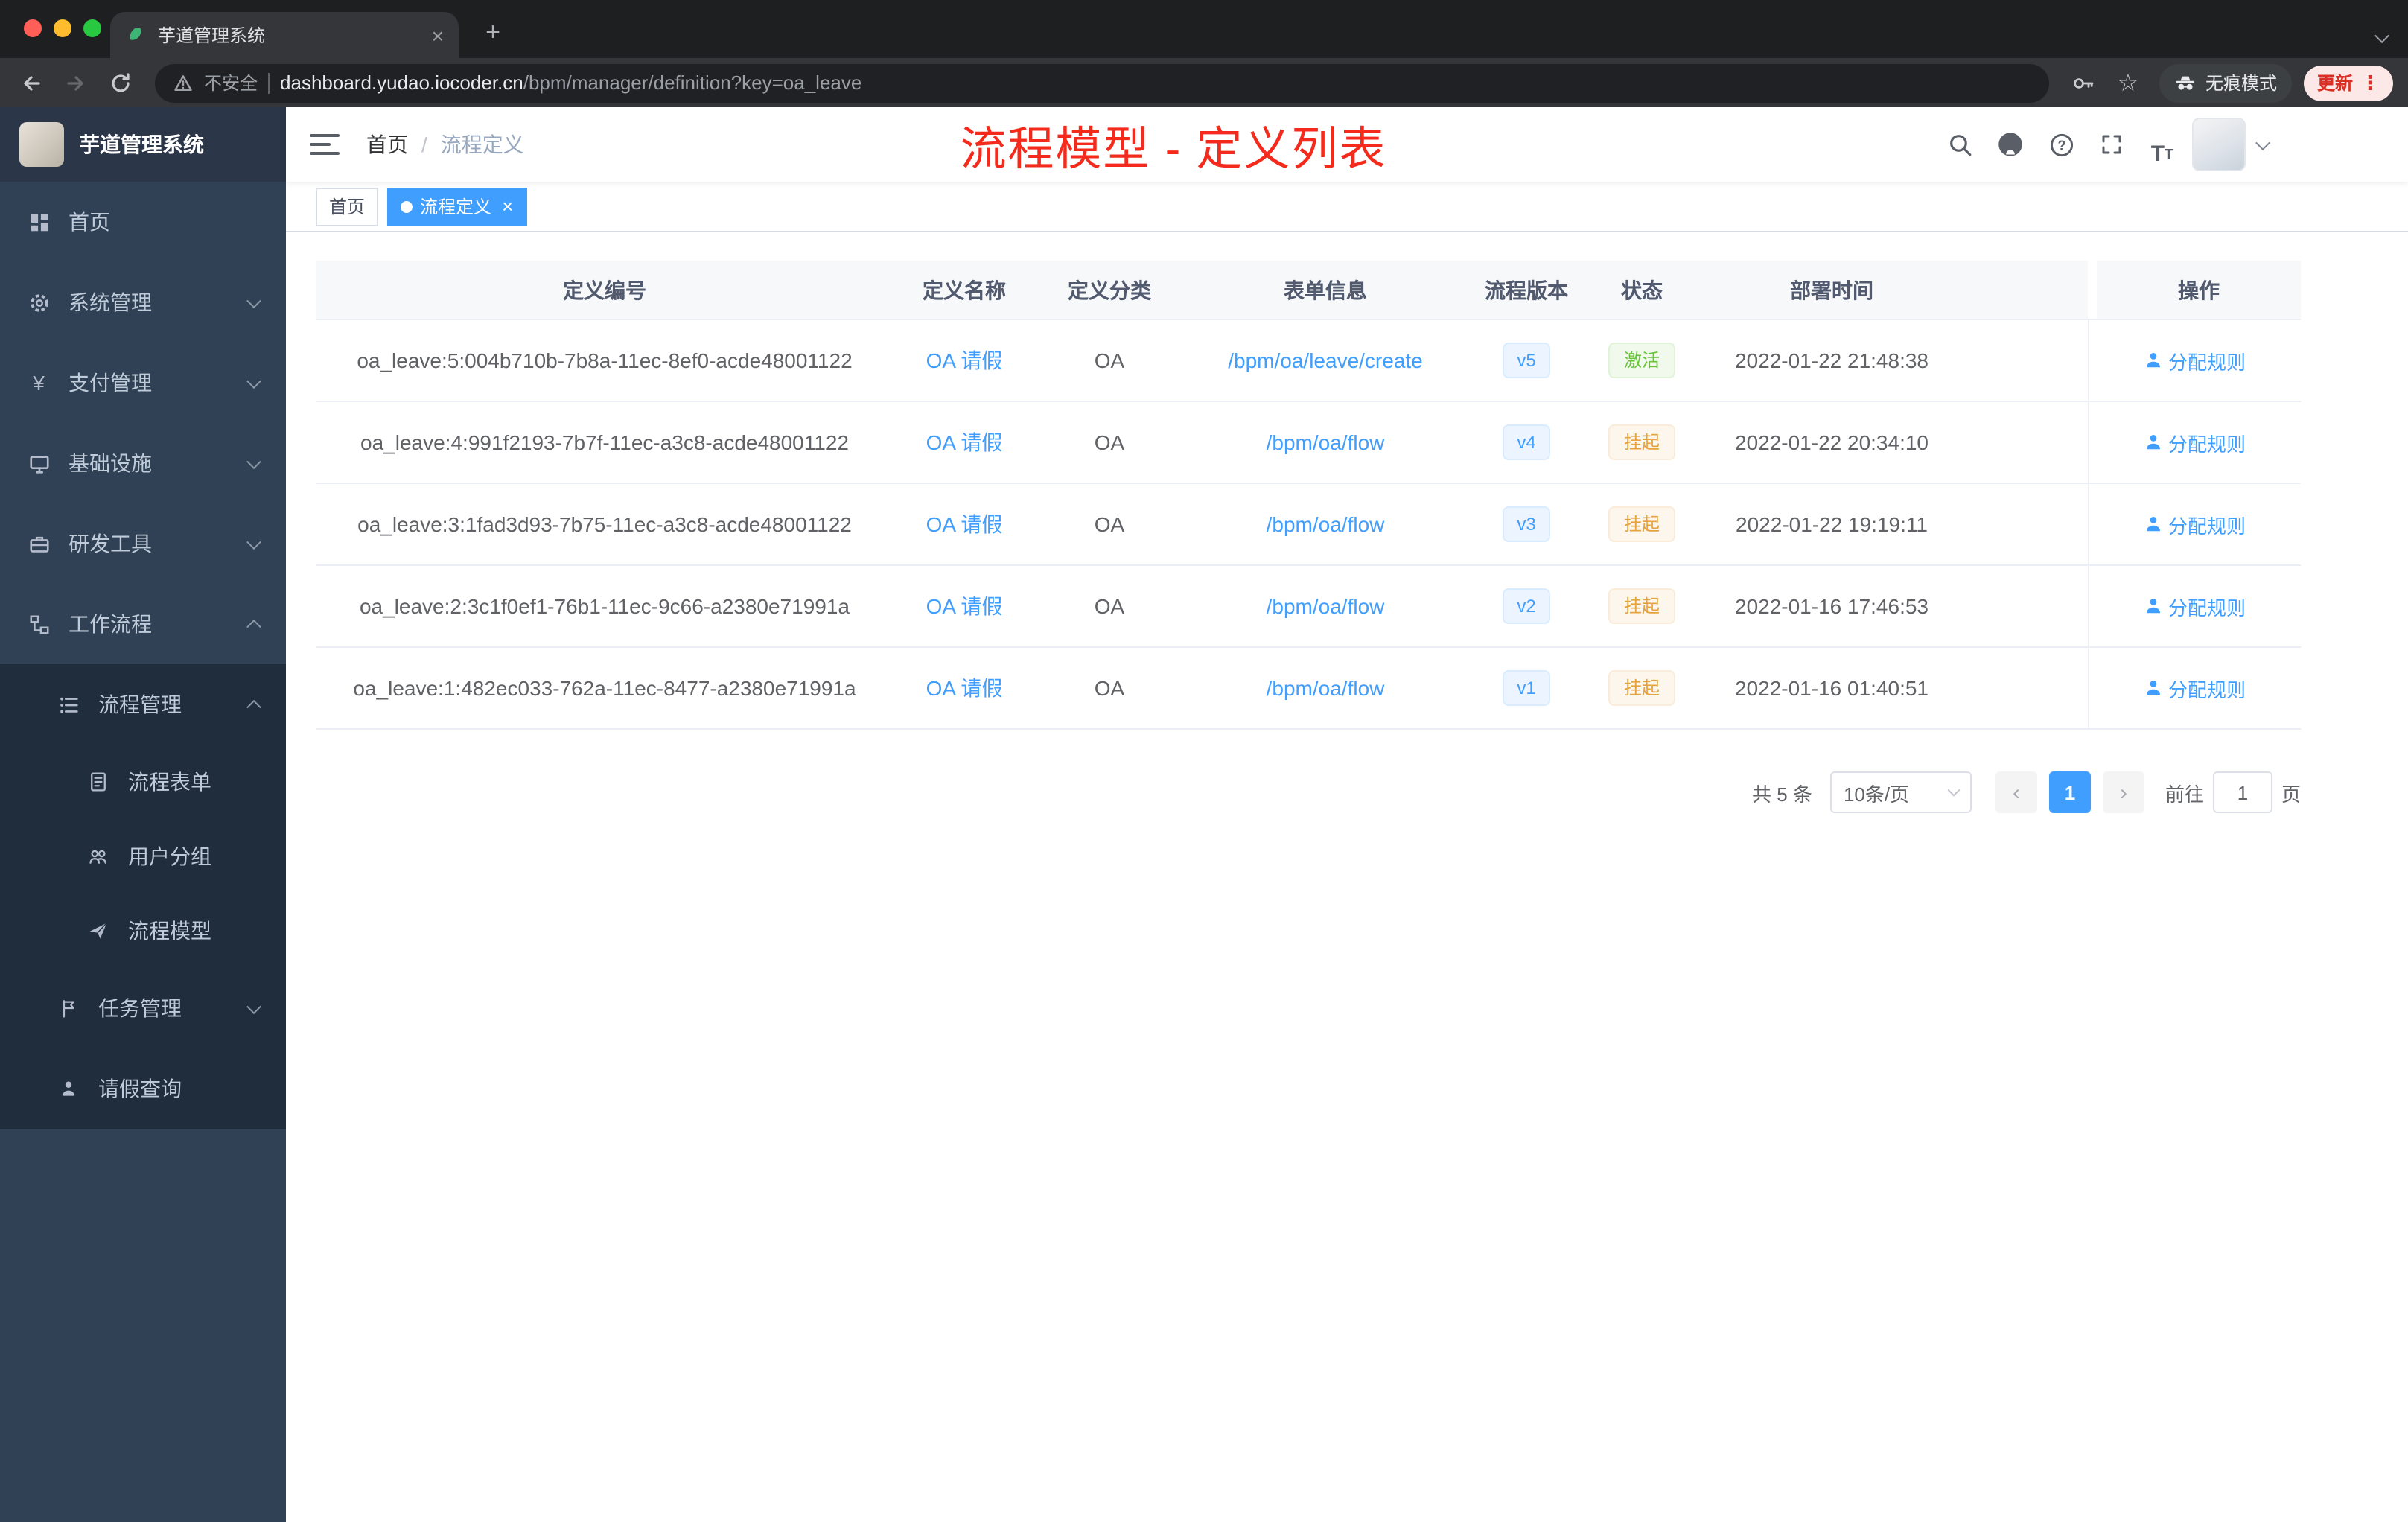  I want to click on sidebar-item-leave-query: 请假查询, so click(143, 1088).